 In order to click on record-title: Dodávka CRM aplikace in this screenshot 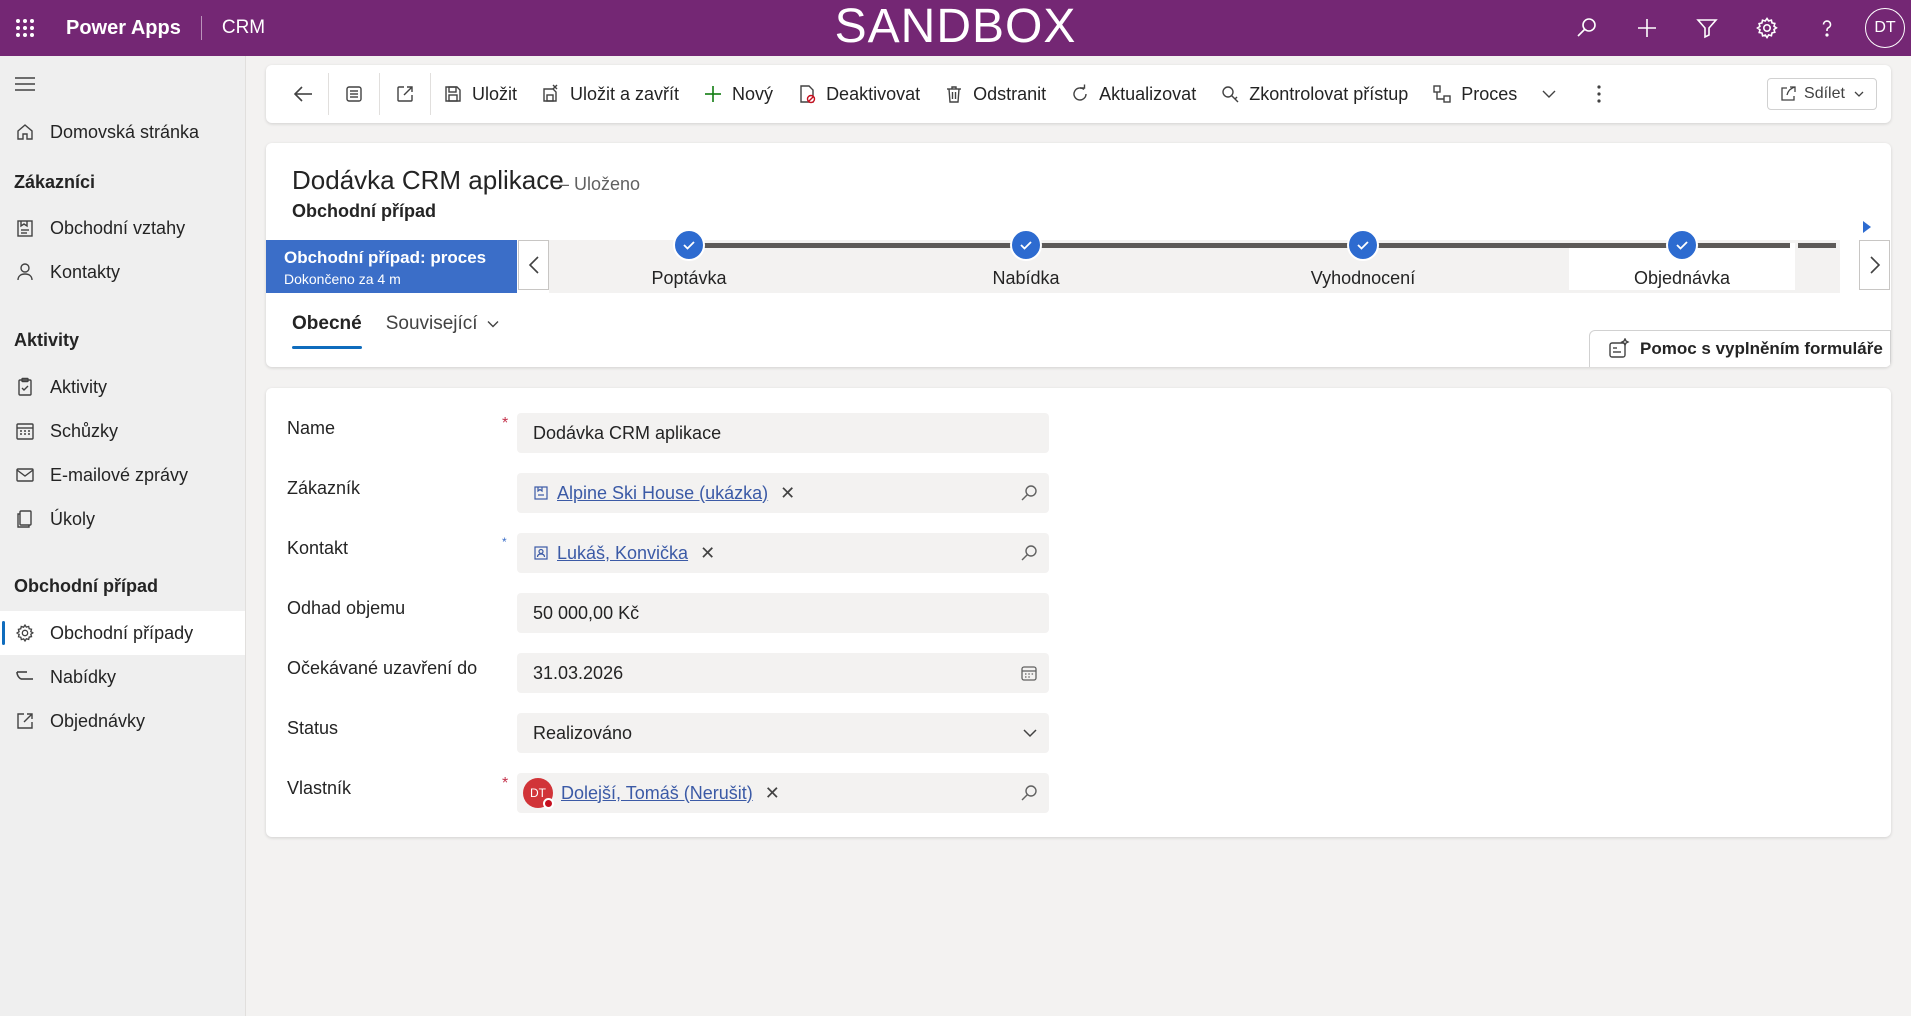, I will do `click(428, 180)`.